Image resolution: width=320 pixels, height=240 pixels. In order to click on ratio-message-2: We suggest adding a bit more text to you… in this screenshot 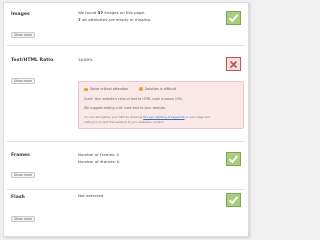, I will do `click(125, 108)`.